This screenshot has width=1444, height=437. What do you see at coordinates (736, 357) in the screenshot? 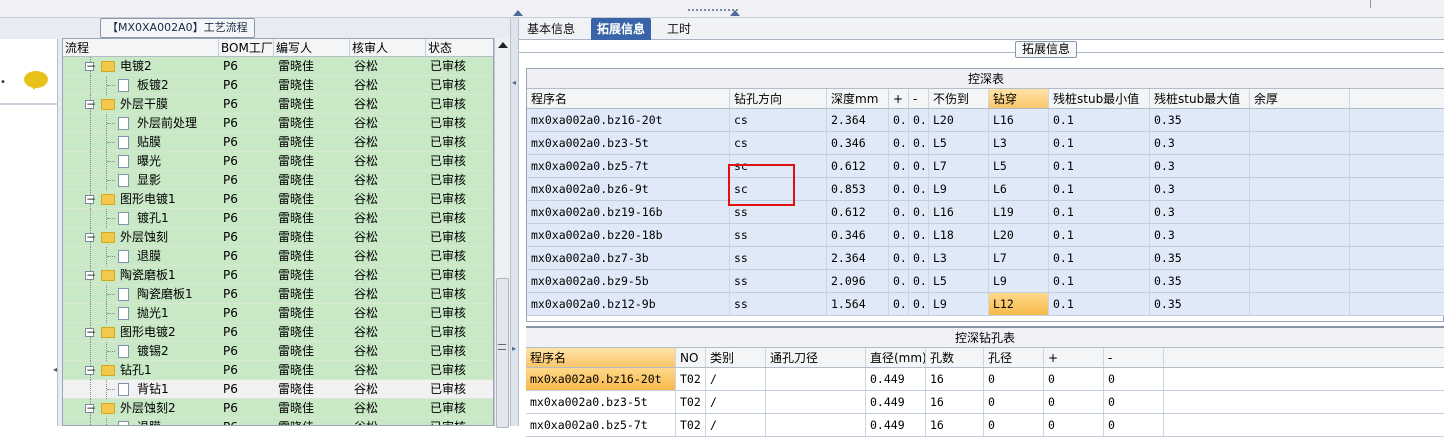
I see `column-header: 类别` at bounding box center [736, 357].